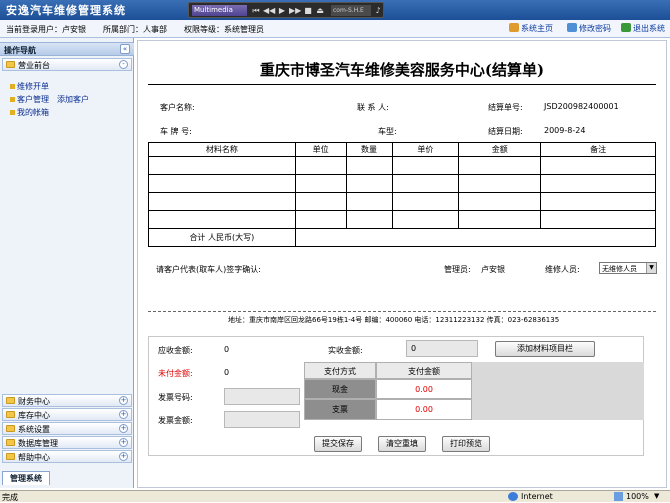  I want to click on sidebar-group-inventory: 库存中心 +, so click(67, 414).